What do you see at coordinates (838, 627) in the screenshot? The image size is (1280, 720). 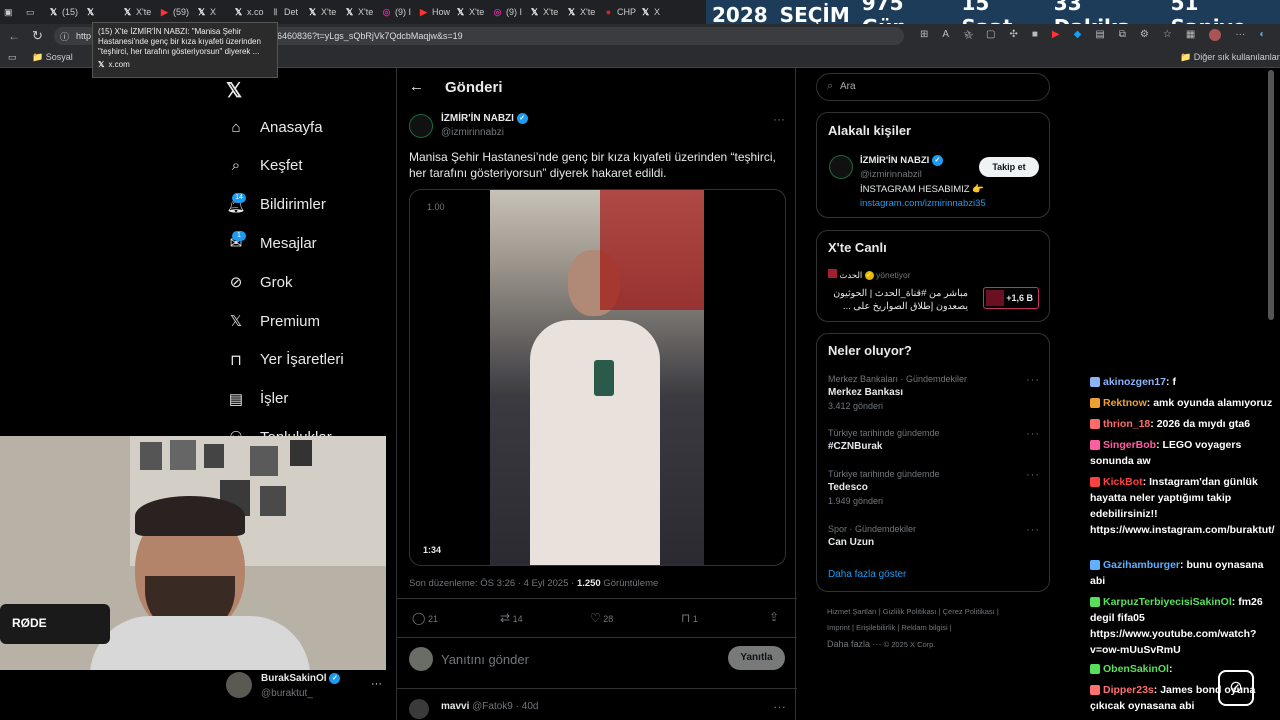 I see `footer-link: Imprint` at bounding box center [838, 627].